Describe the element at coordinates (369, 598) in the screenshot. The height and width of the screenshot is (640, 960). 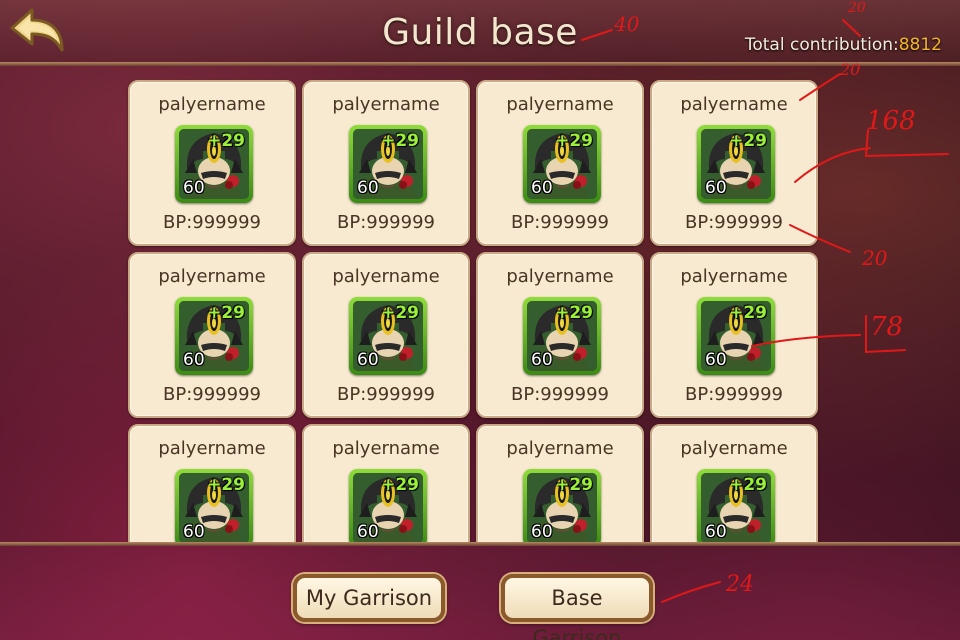
I see `my-garrison-button: My Garrison` at that location.